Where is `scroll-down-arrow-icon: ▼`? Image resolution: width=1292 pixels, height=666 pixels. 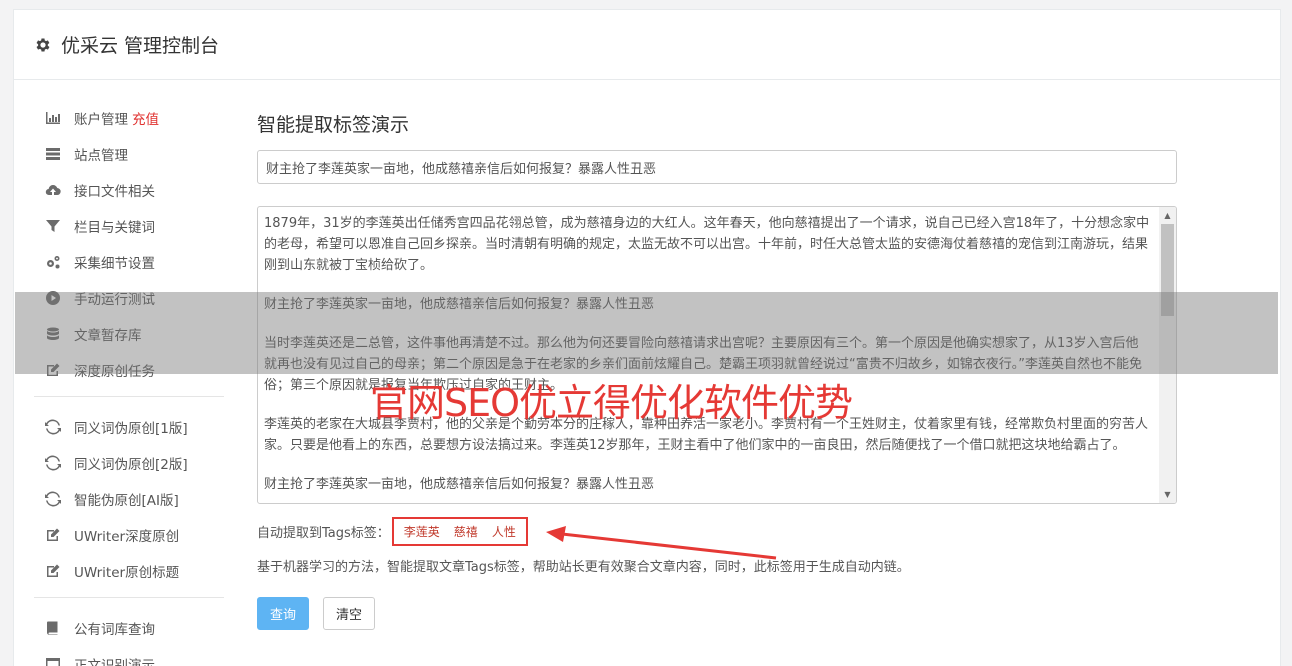
scroll-down-arrow-icon: ▼ is located at coordinates (1167, 494).